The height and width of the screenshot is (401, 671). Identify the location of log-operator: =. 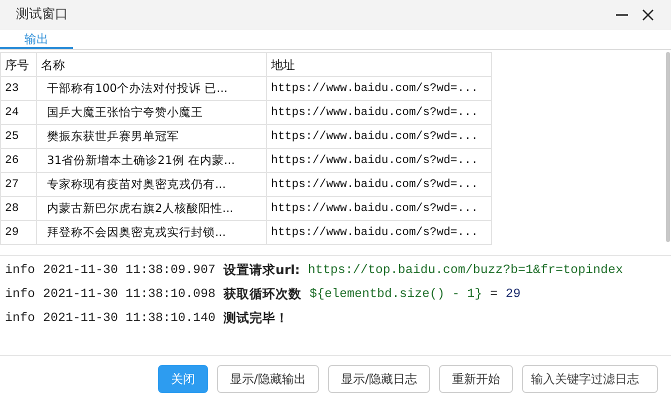
(494, 295).